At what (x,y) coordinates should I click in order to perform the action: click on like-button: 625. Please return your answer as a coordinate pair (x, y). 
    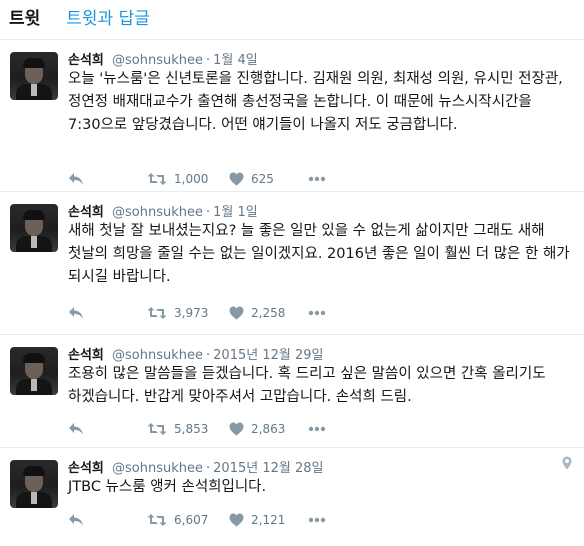
    Looking at the image, I should click on (268, 179).